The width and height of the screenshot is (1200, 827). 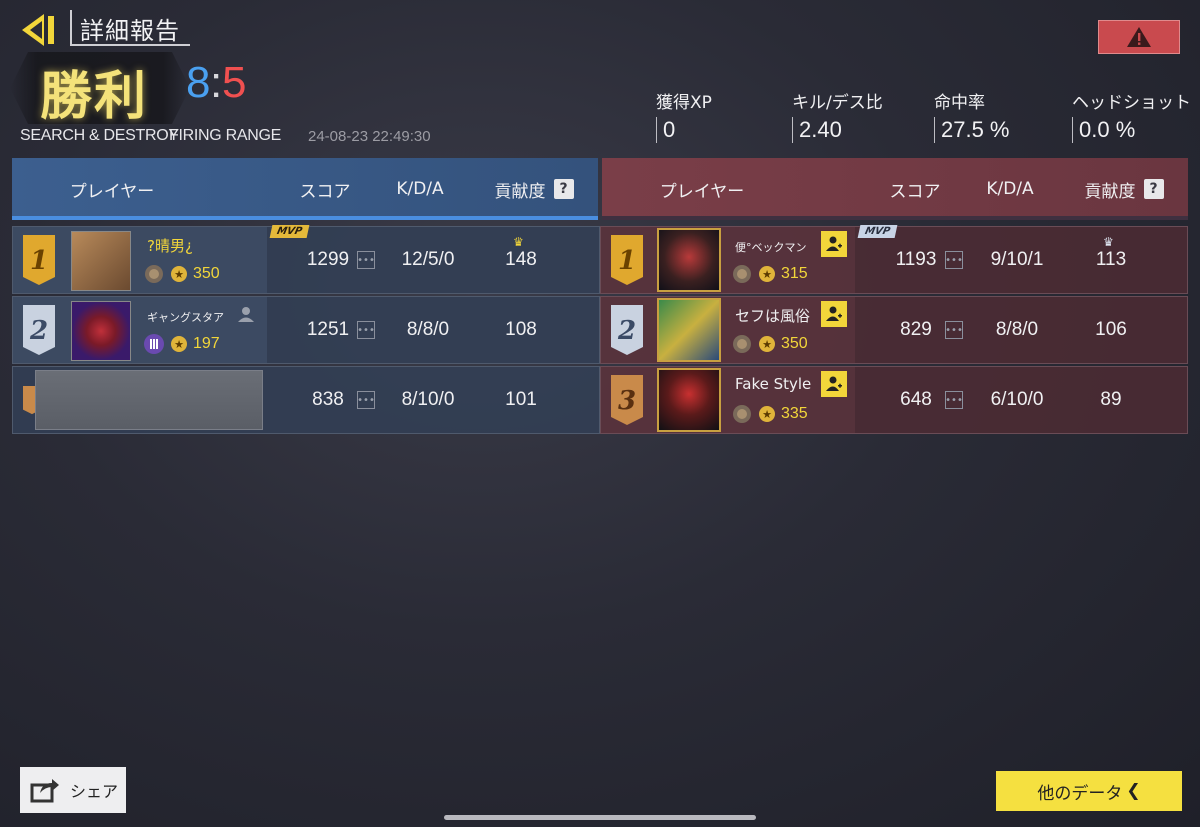 What do you see at coordinates (44, 791) in the screenshot?
I see `share-icon` at bounding box center [44, 791].